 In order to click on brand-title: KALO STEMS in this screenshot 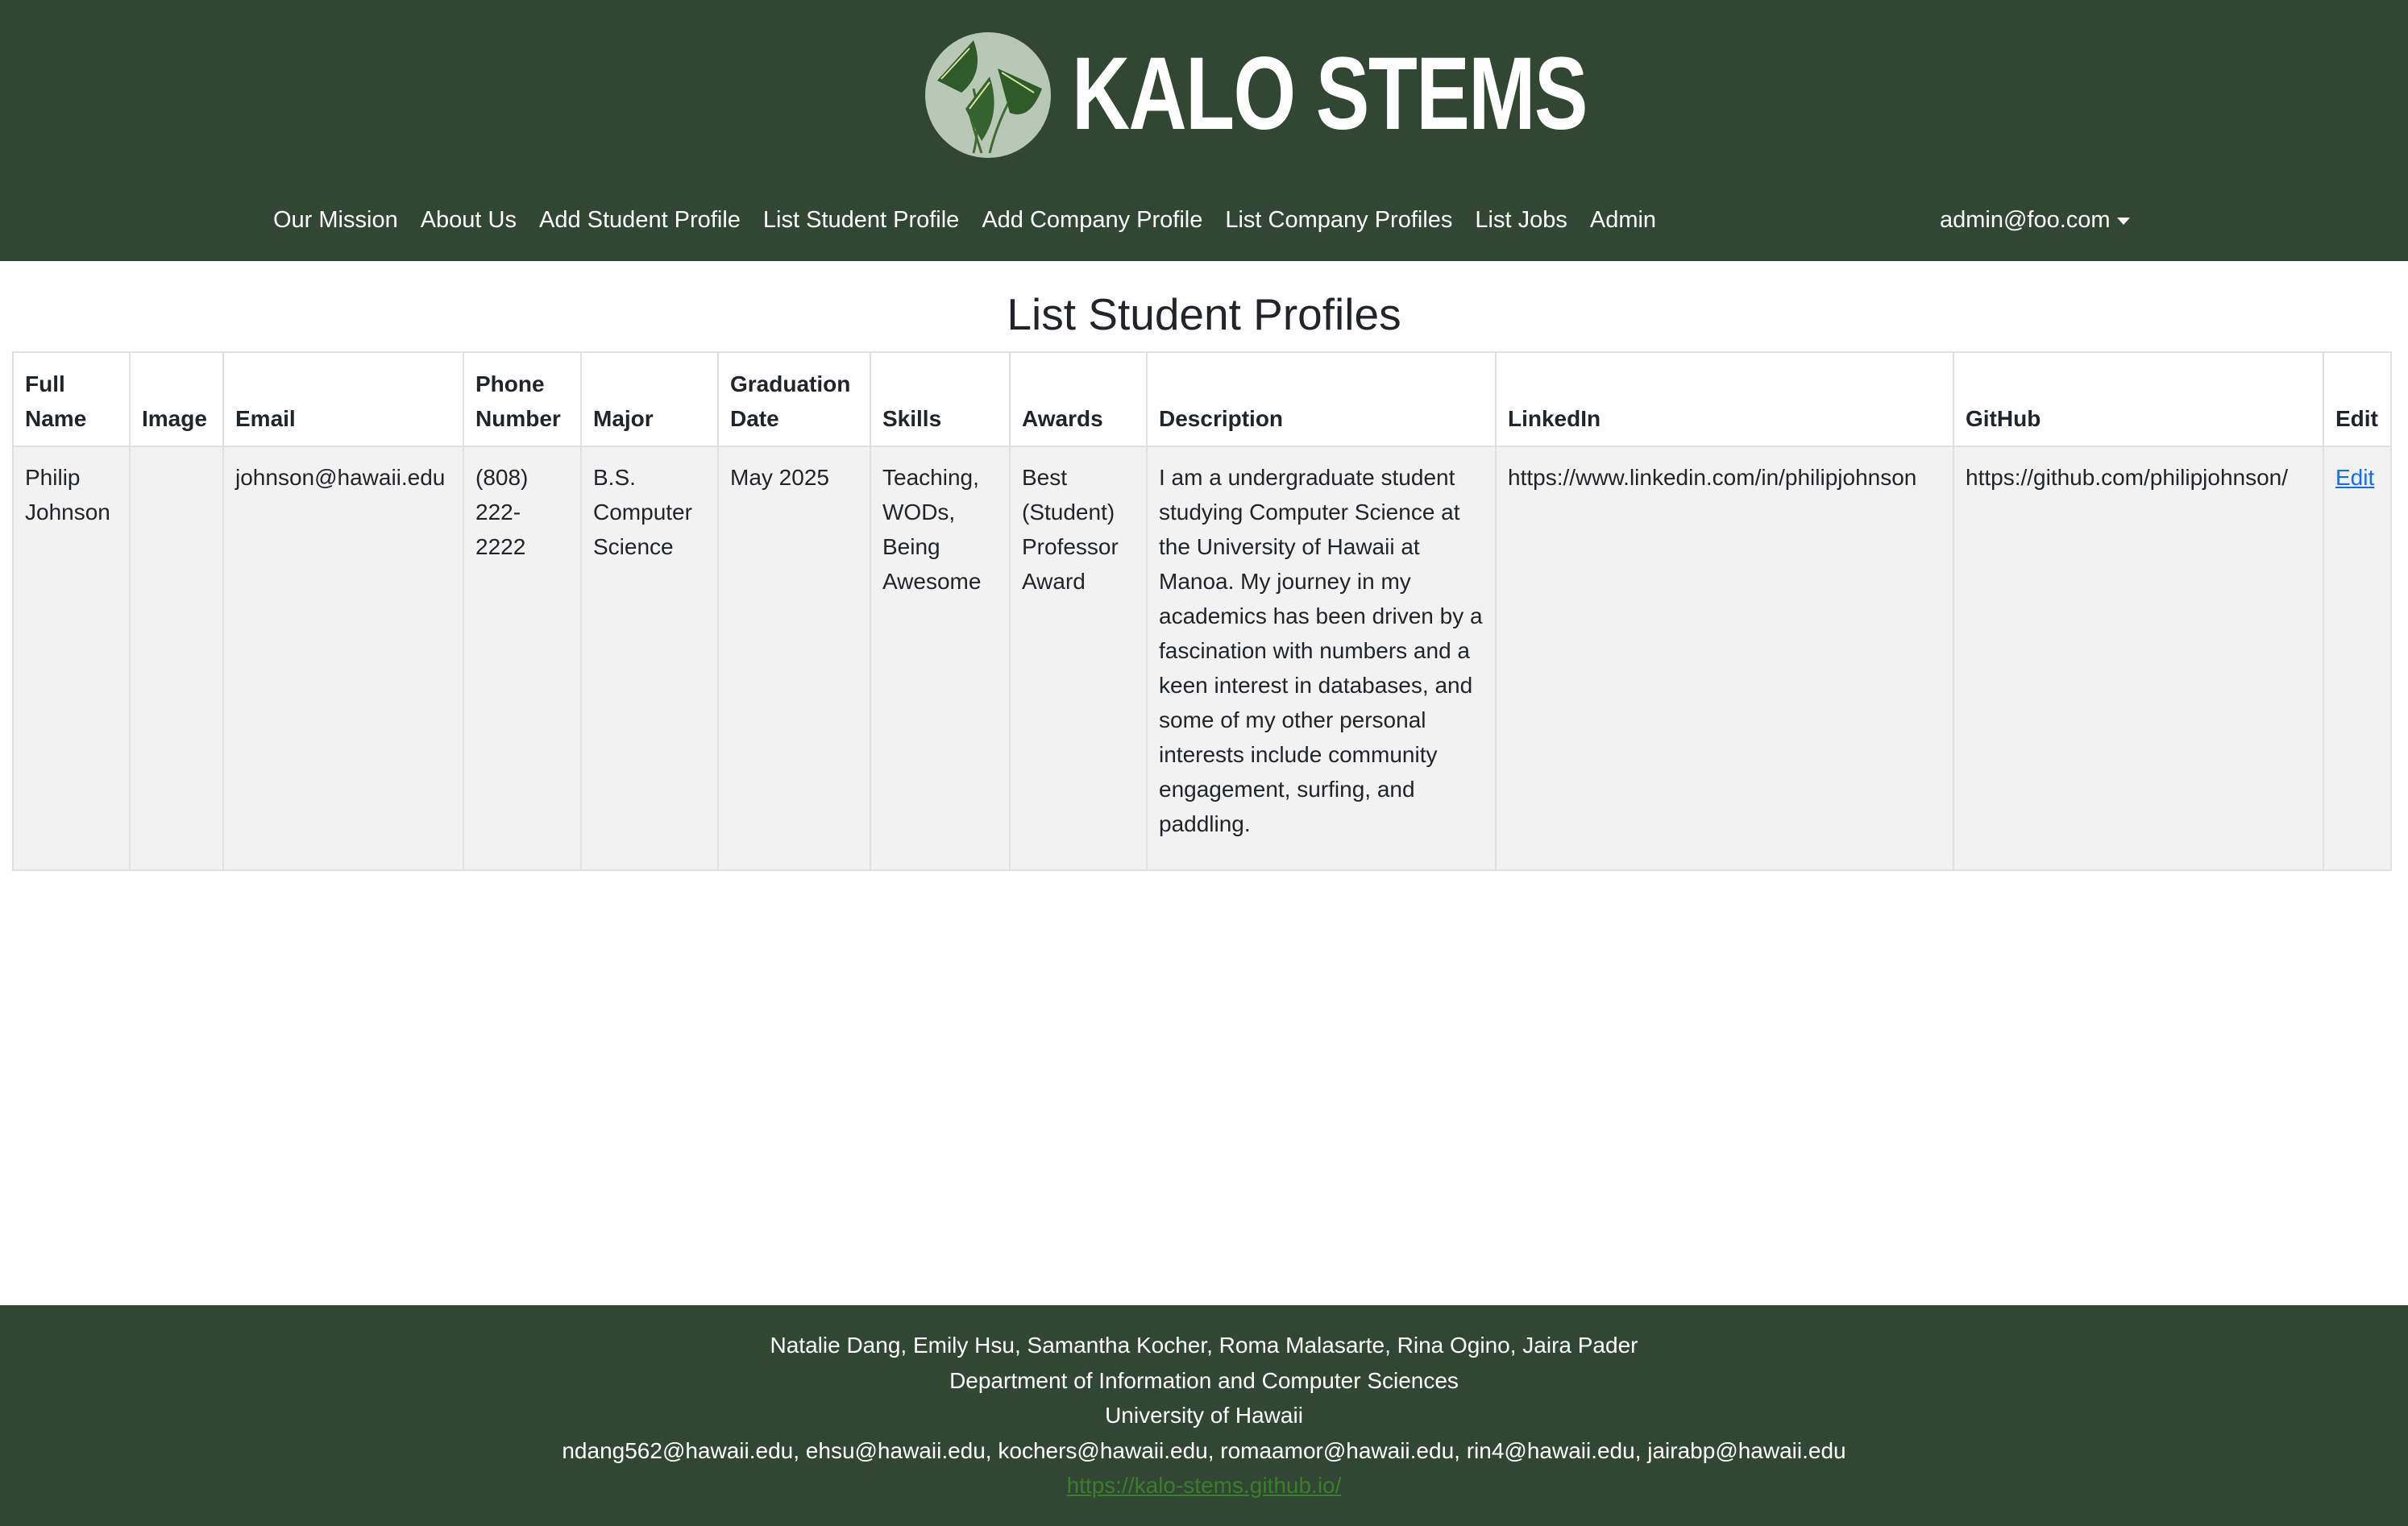, I will do `click(1330, 94)`.